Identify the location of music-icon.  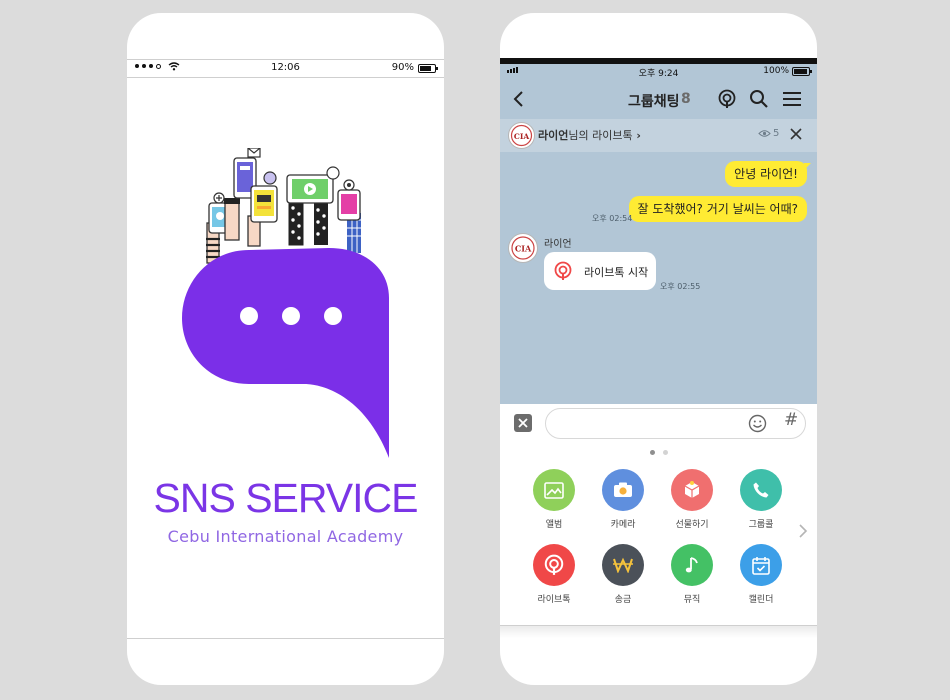
(692, 565).